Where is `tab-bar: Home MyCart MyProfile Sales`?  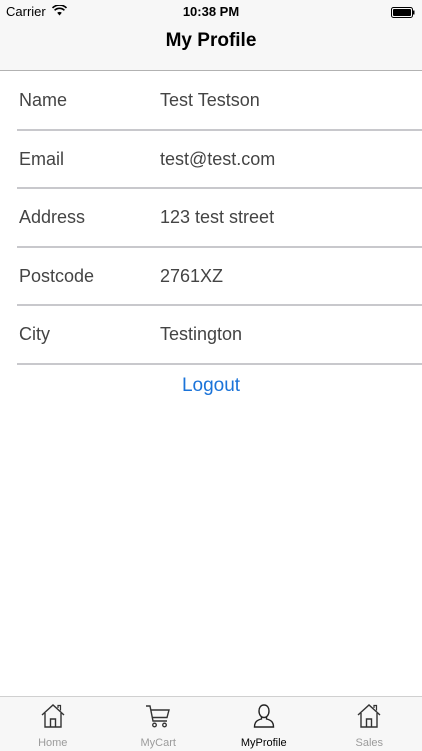
tab-bar: Home MyCart MyProfile Sales is located at coordinates (211, 723).